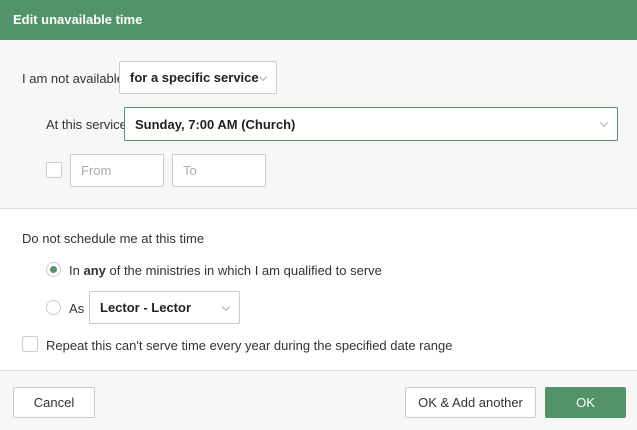 This screenshot has width=637, height=430. What do you see at coordinates (86, 124) in the screenshot?
I see `service-label: At this service` at bounding box center [86, 124].